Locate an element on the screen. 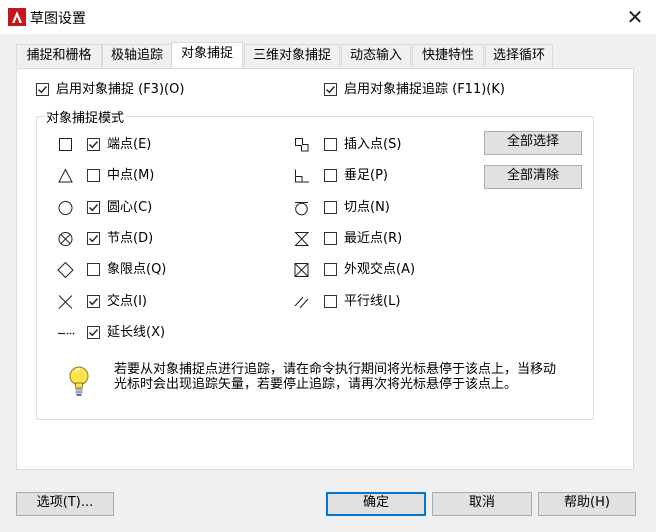 Image resolution: width=656 pixels, height=532 pixels. tangent-label: 切点(N) is located at coordinates (367, 207).